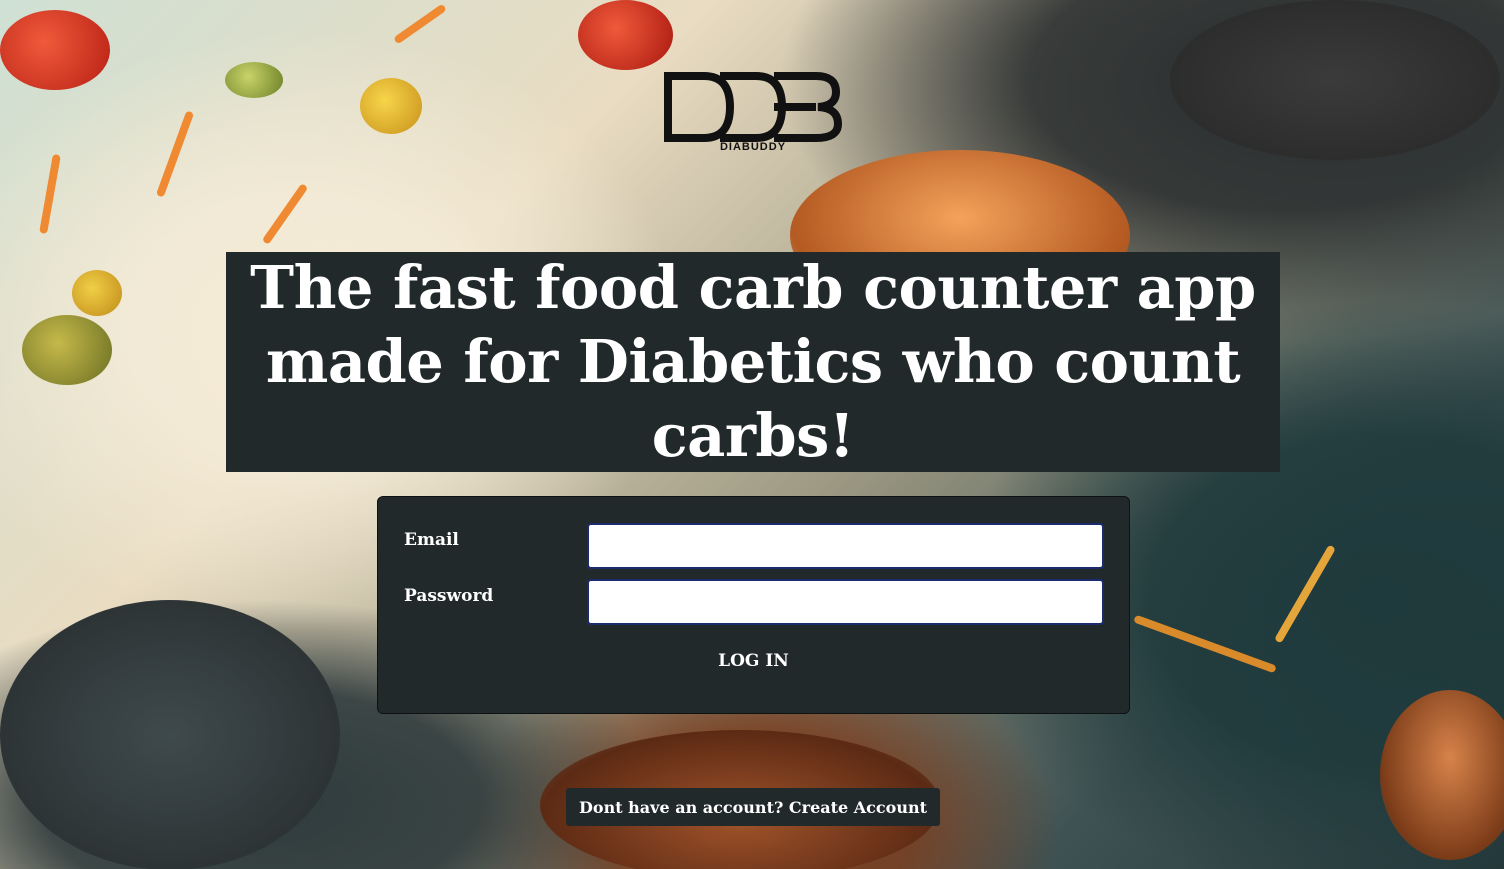 The width and height of the screenshot is (1504, 869). I want to click on login-form: Email Password LOG IN, so click(753, 605).